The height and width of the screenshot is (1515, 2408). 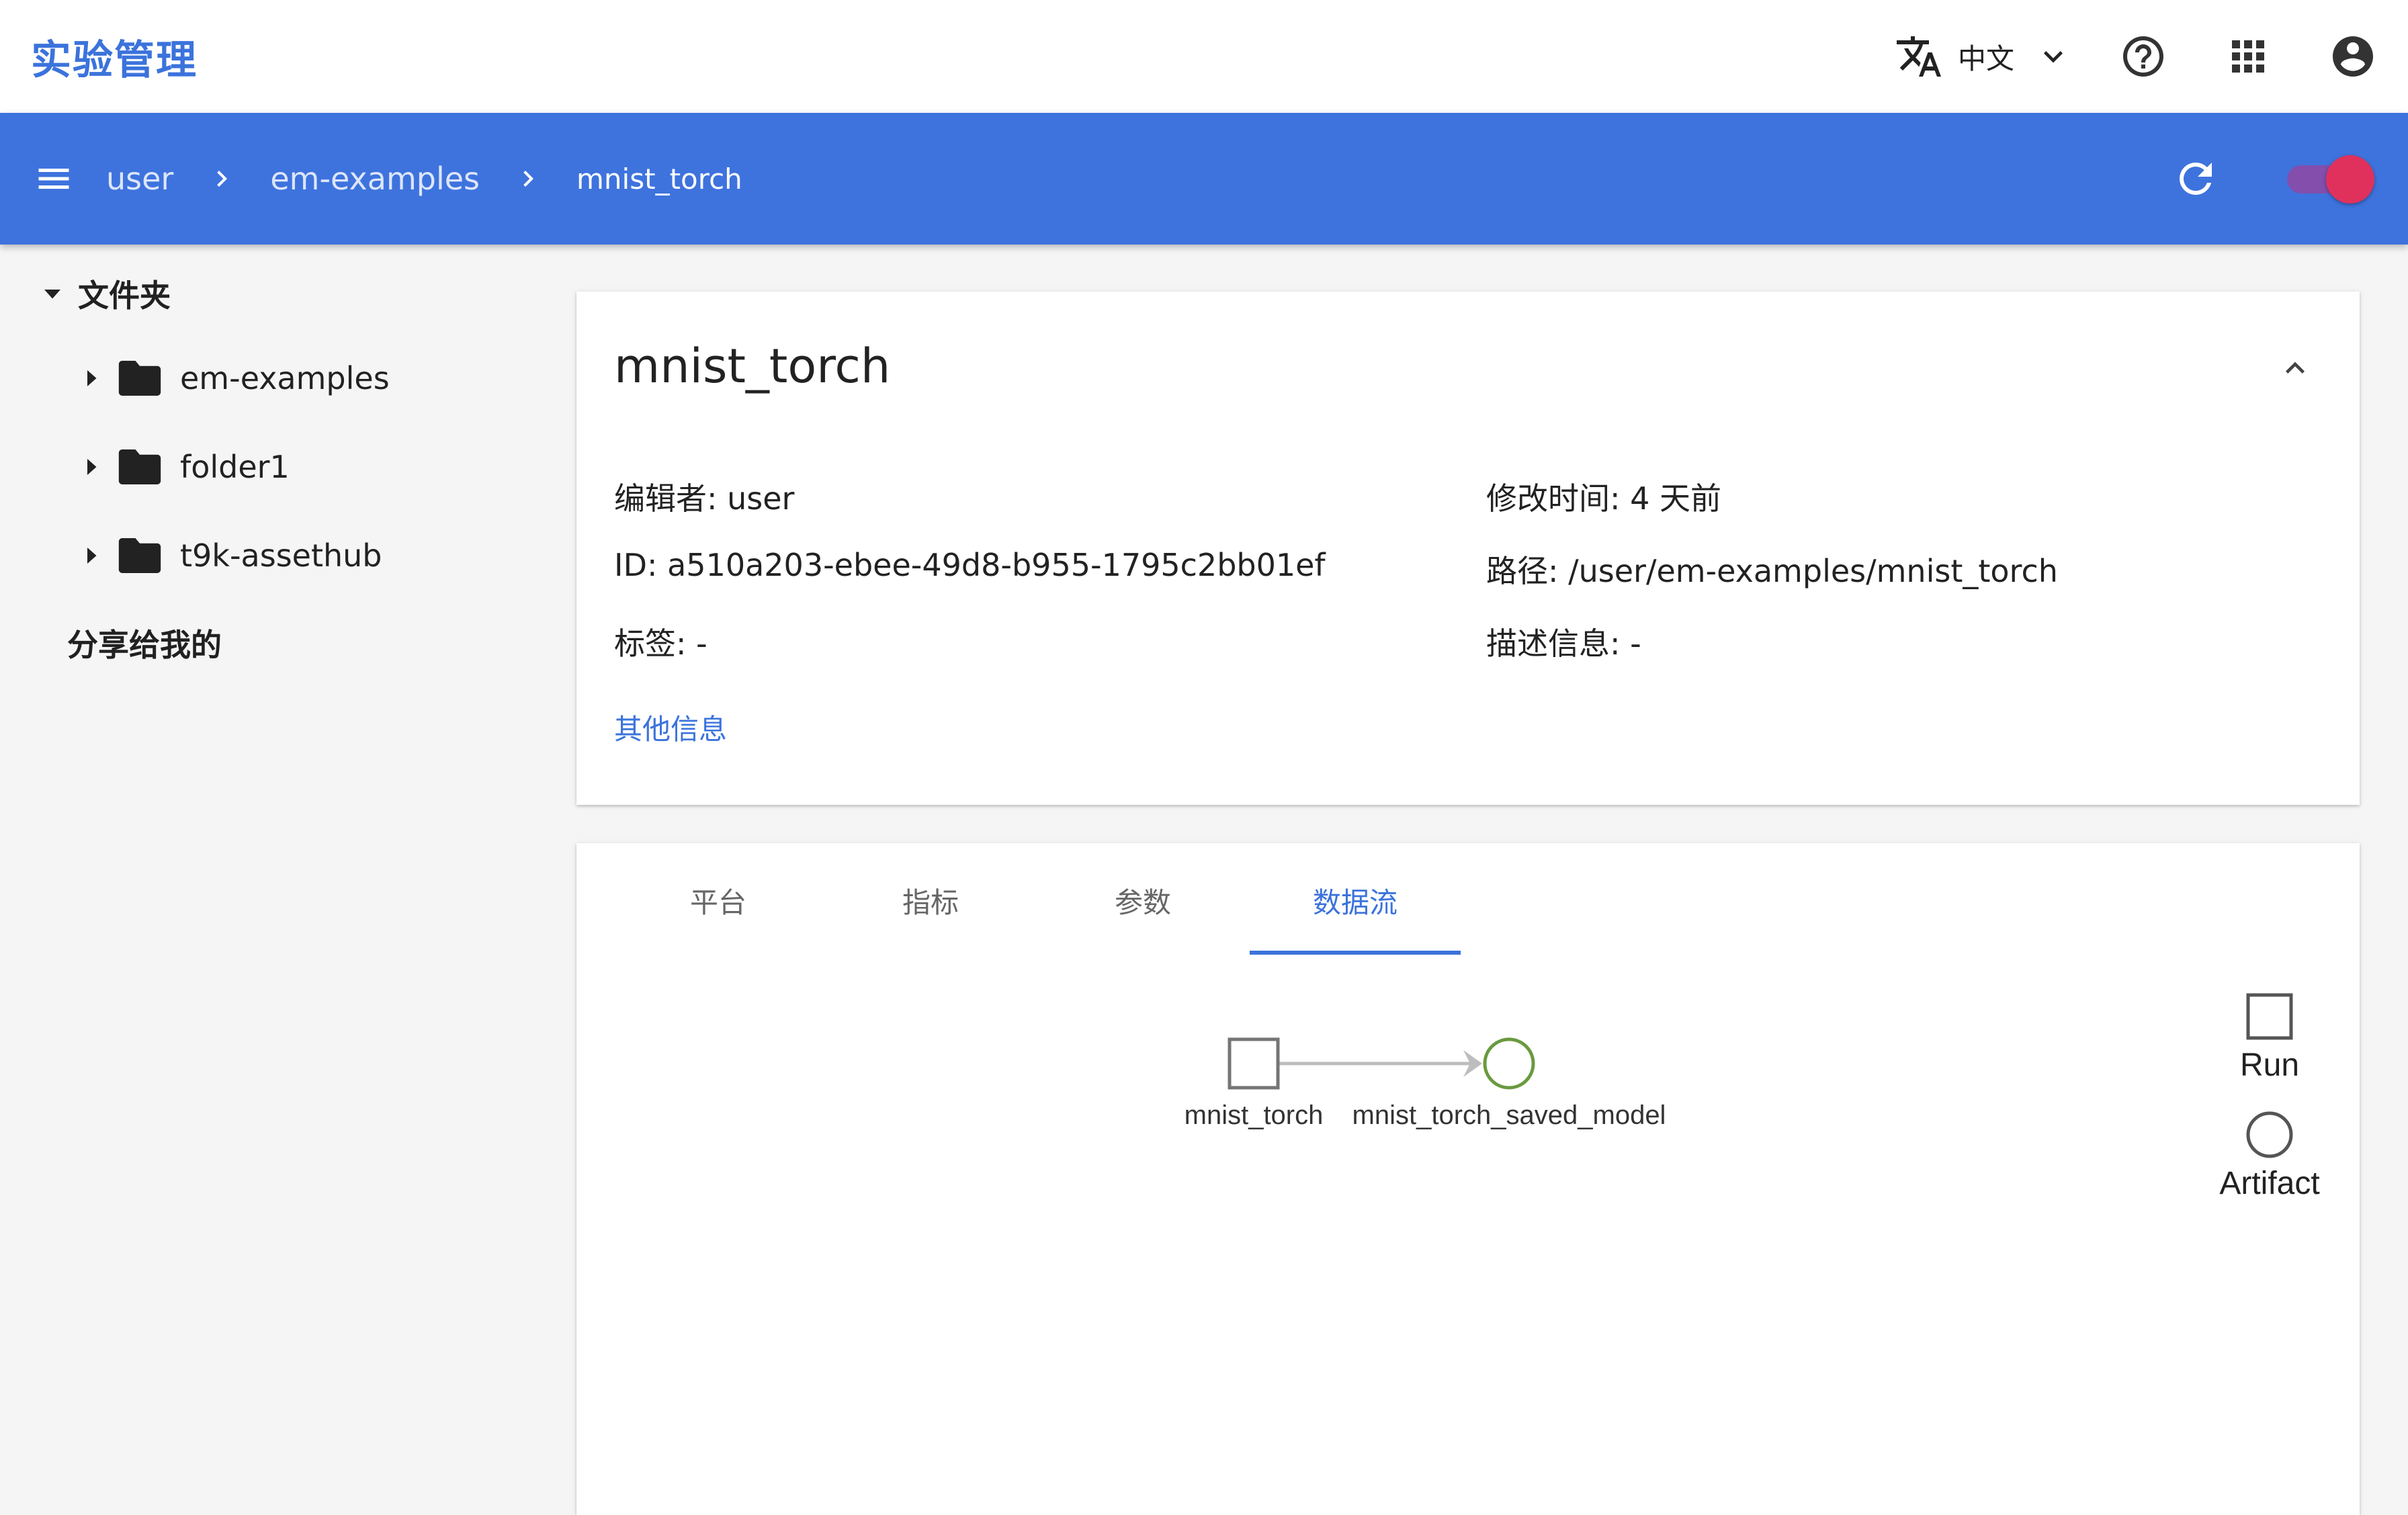 I want to click on run-node, so click(x=1254, y=1063).